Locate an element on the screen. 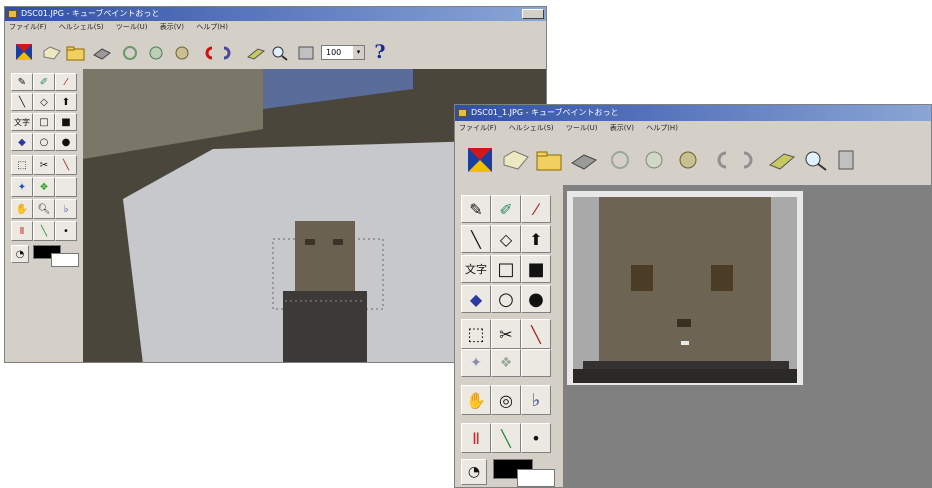 The height and width of the screenshot is (488, 932). front-menu-bar: ファイル(F) ヘルシェル(S) ツール(U) 表示(V) ヘルプ(H) is located at coordinates (693, 128).